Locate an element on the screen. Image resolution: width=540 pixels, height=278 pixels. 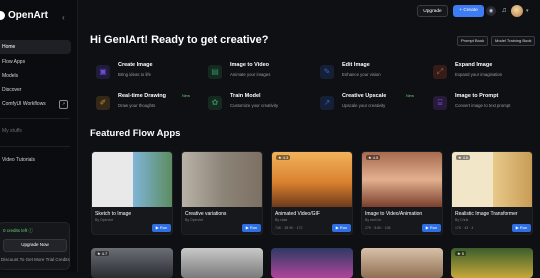
expand-icon: ⤢ is located at coordinates (440, 72).